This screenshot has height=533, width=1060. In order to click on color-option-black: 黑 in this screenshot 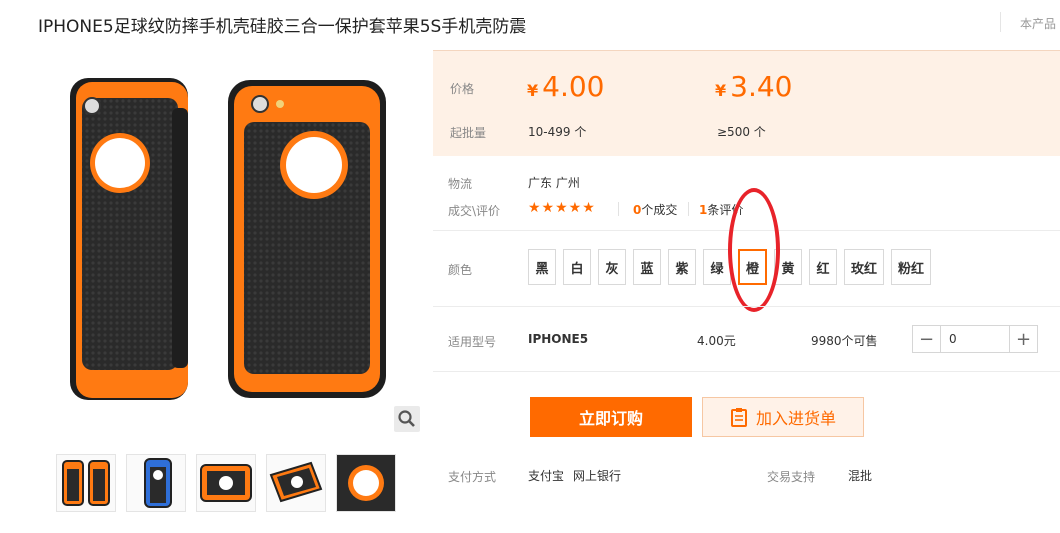, I will do `click(542, 267)`.